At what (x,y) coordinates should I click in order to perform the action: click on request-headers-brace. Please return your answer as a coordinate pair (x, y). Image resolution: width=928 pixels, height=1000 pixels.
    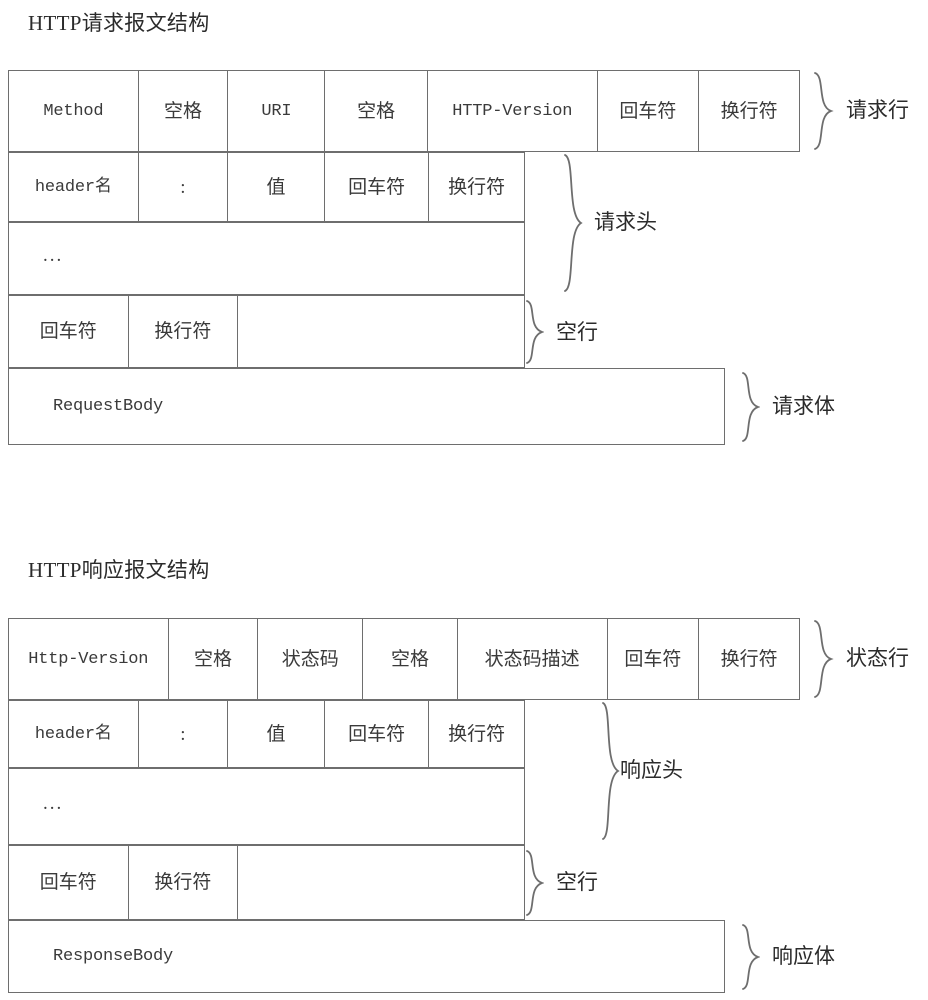
    Looking at the image, I should click on (573, 223).